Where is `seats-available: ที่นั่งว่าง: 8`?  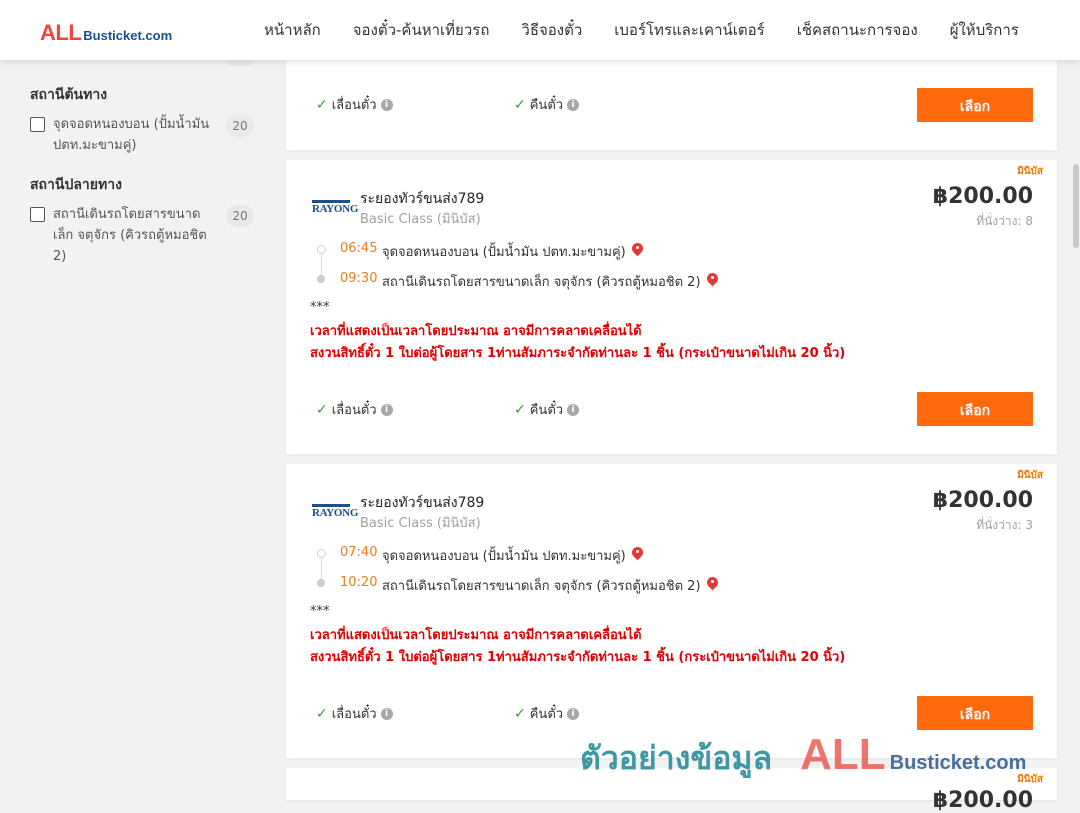
seats-available: ที่นั่งว่าง: 8 is located at coordinates (1004, 221).